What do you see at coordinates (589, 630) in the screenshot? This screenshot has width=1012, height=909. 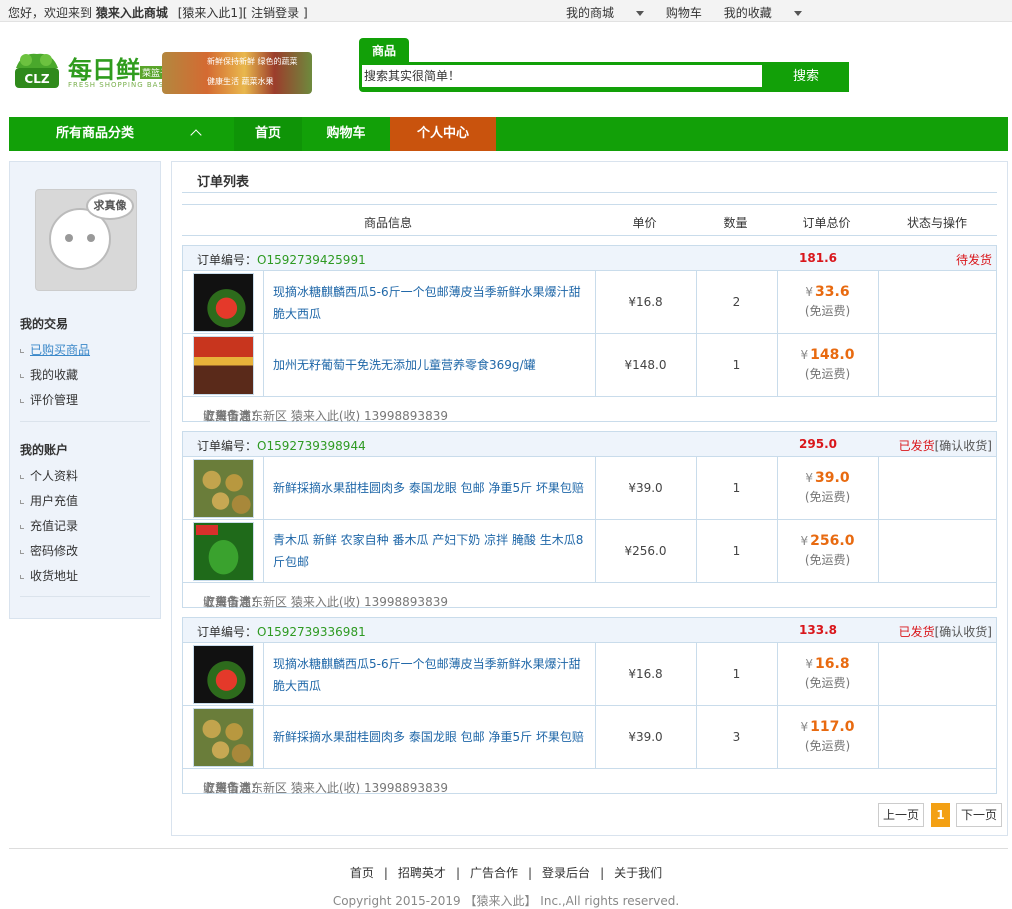 I see `order-header: 订单编号：O1592739336981 133.8 已发货[确认收货]` at bounding box center [589, 630].